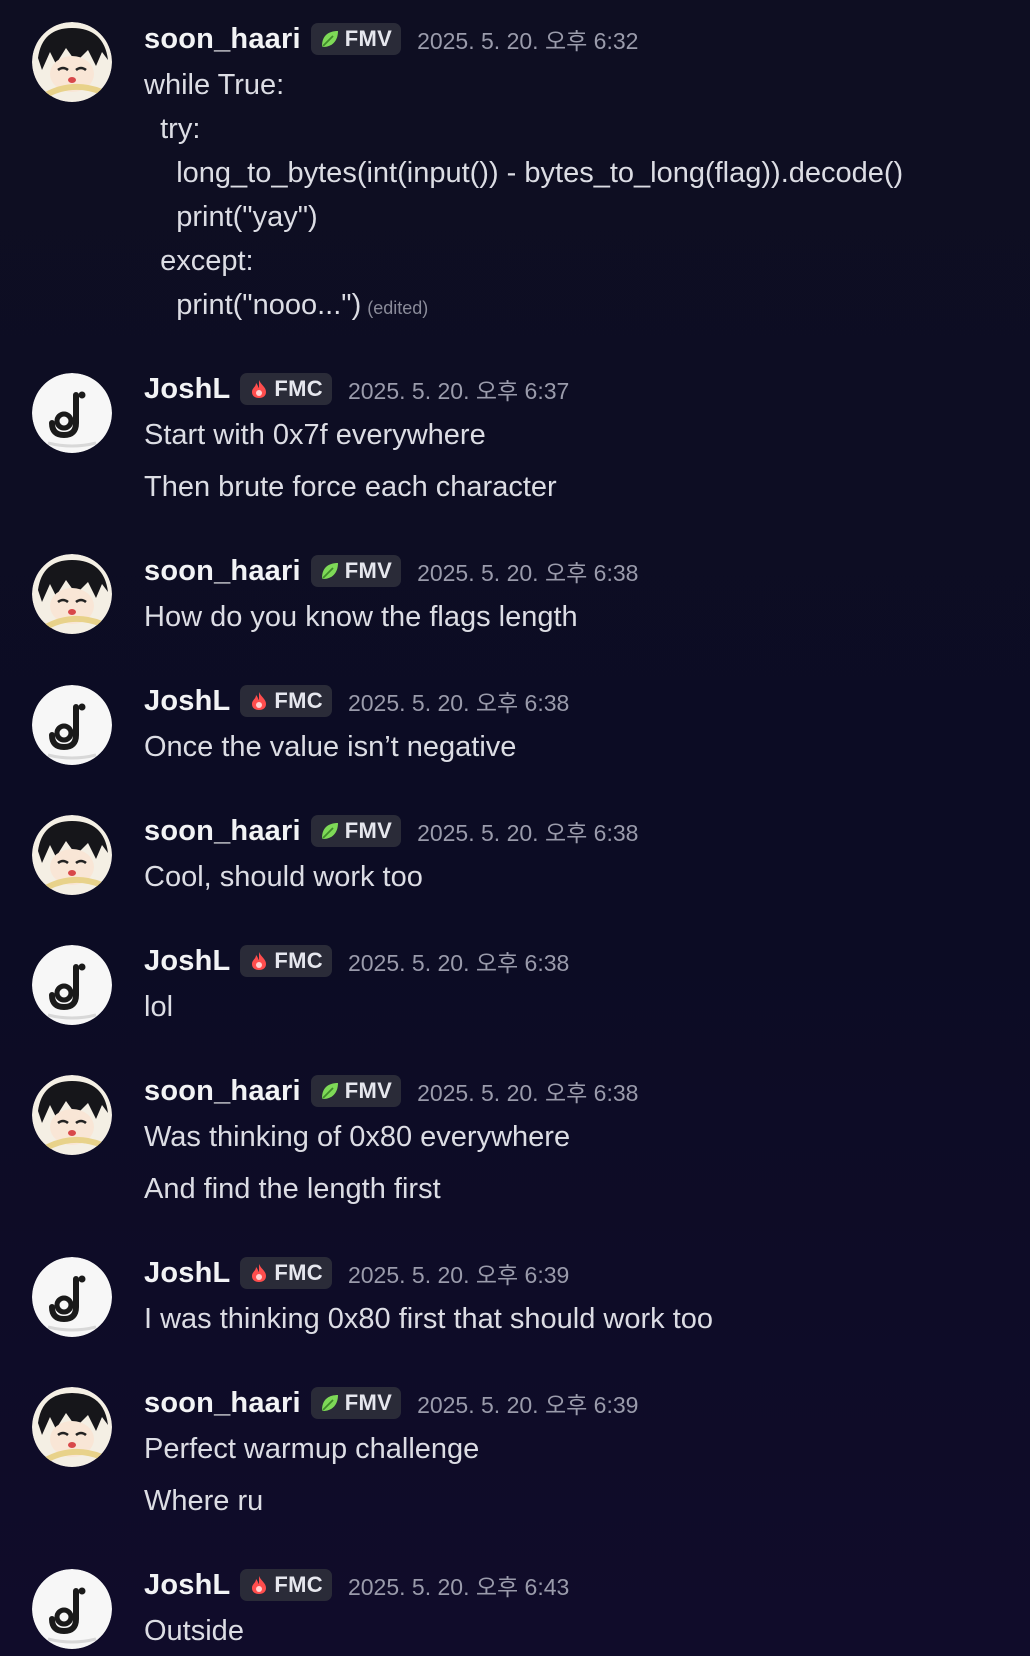 This screenshot has height=1656, width=1030. Describe the element at coordinates (231, 217) in the screenshot. I see `message-text-line: print("yay")` at that location.